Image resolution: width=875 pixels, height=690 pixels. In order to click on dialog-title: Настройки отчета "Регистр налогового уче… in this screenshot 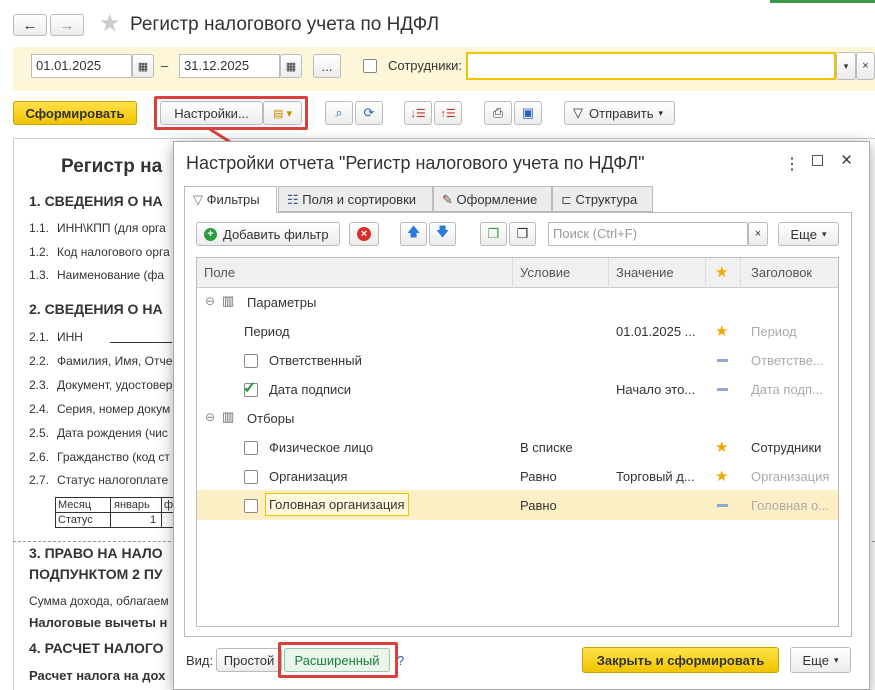, I will do `click(415, 163)`.